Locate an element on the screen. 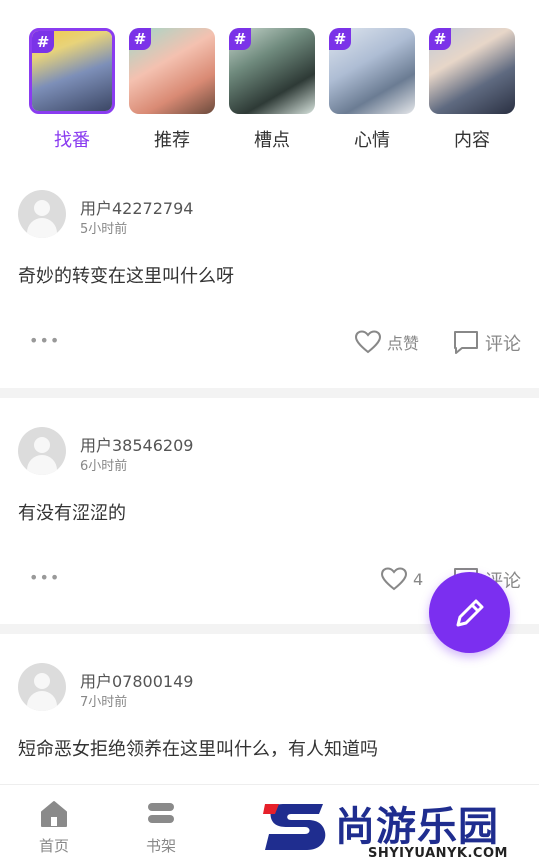 Image resolution: width=539 pixels, height=866 pixels. like-count: 4 is located at coordinates (418, 579).